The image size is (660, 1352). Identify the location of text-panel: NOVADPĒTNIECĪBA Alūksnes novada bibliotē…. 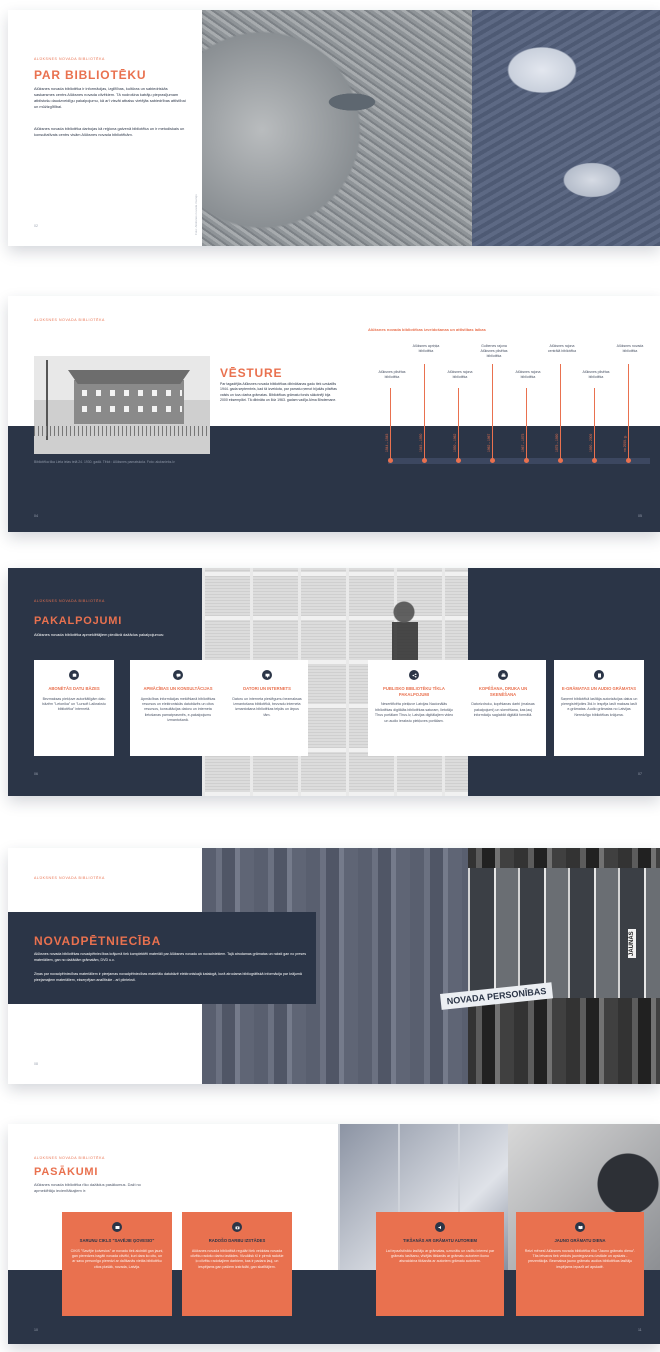
(162, 958).